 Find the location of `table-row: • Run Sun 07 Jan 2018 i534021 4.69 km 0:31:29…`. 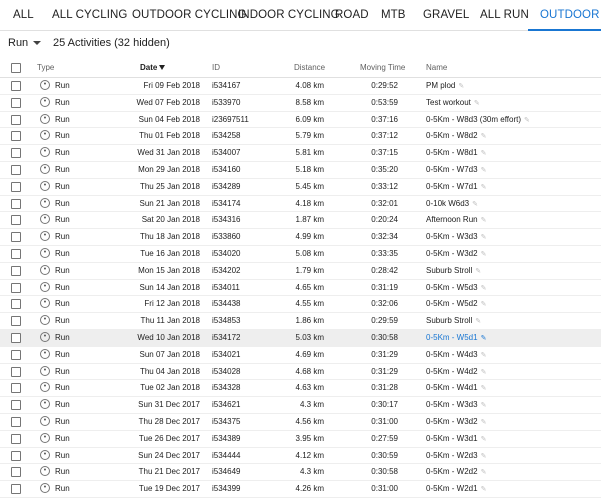

table-row: • Run Sun 07 Jan 2018 i534021 4.69 km 0:31:29… is located at coordinates (300, 355).